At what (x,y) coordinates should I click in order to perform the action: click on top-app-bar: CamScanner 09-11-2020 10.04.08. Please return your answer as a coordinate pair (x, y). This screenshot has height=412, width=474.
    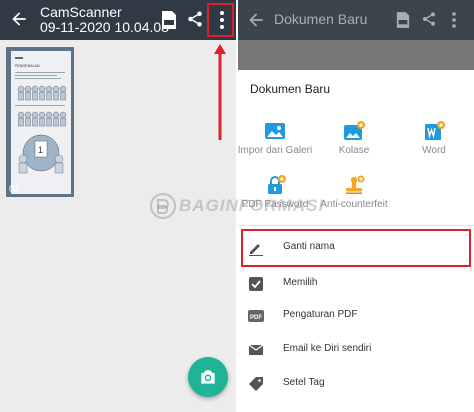
    Looking at the image, I should click on (118, 20).